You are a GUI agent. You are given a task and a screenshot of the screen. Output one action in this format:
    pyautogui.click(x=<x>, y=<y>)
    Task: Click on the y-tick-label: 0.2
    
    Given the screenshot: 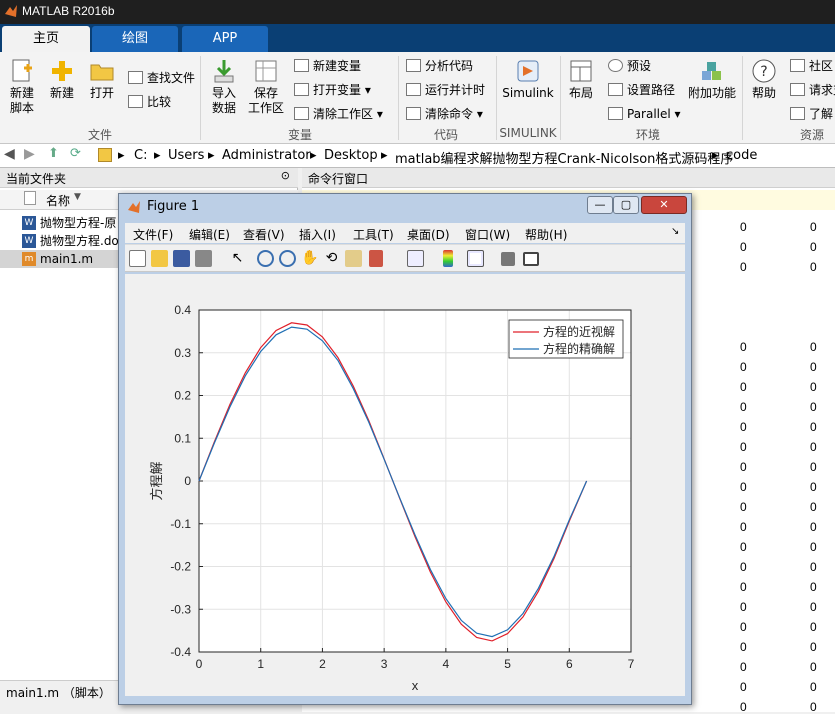 What is the action you would take?
    pyautogui.click(x=182, y=396)
    